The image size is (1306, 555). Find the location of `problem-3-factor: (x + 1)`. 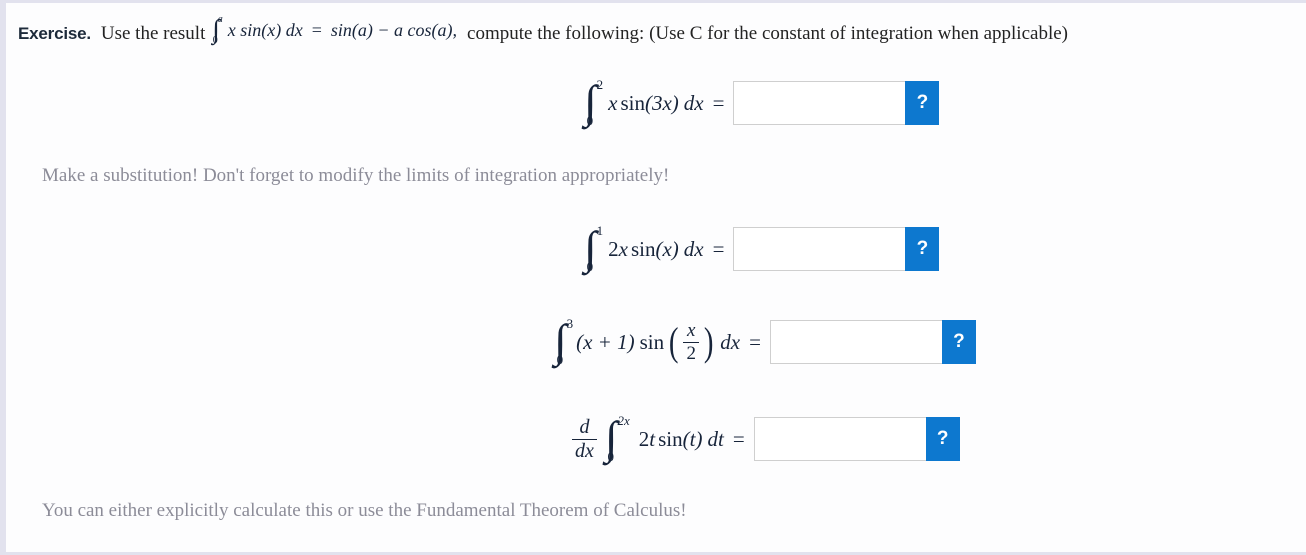

problem-3-factor: (x + 1) is located at coordinates (605, 341).